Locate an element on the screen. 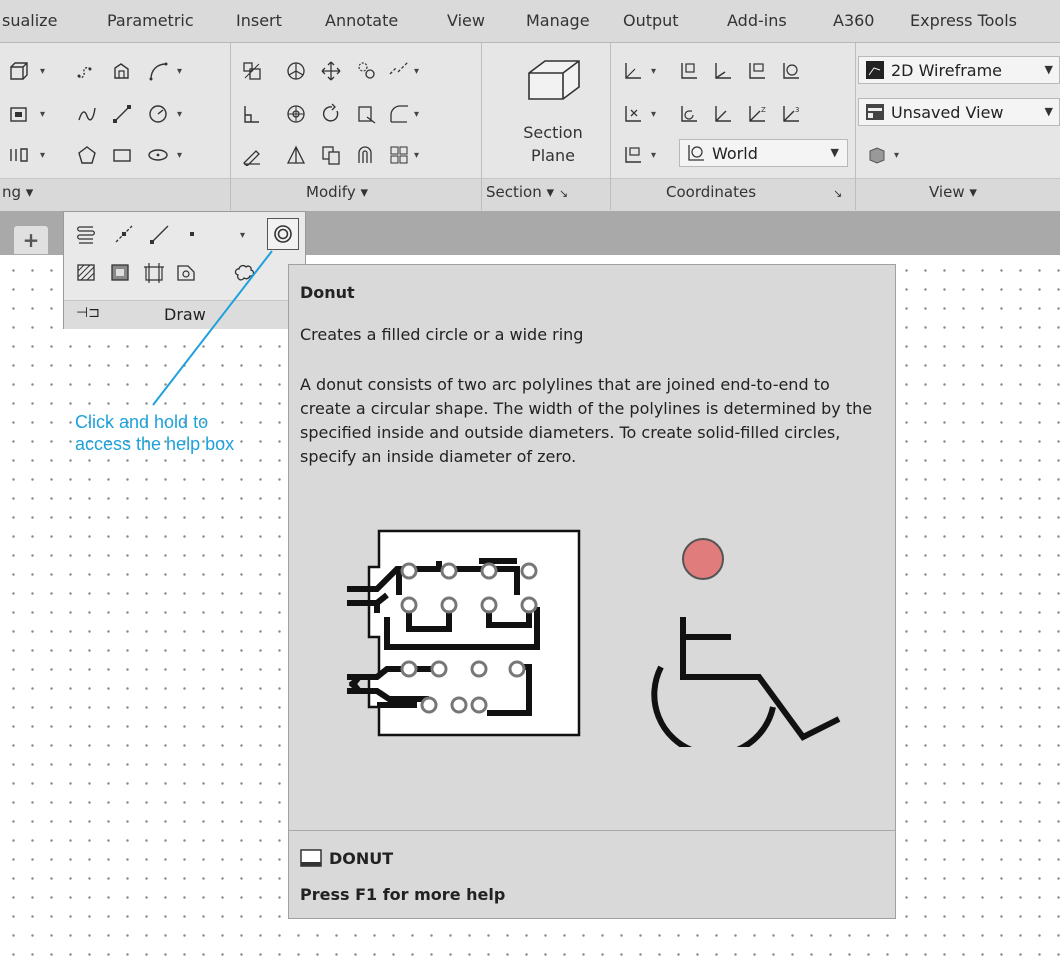  3d-rotate-icon is located at coordinates (296, 71).